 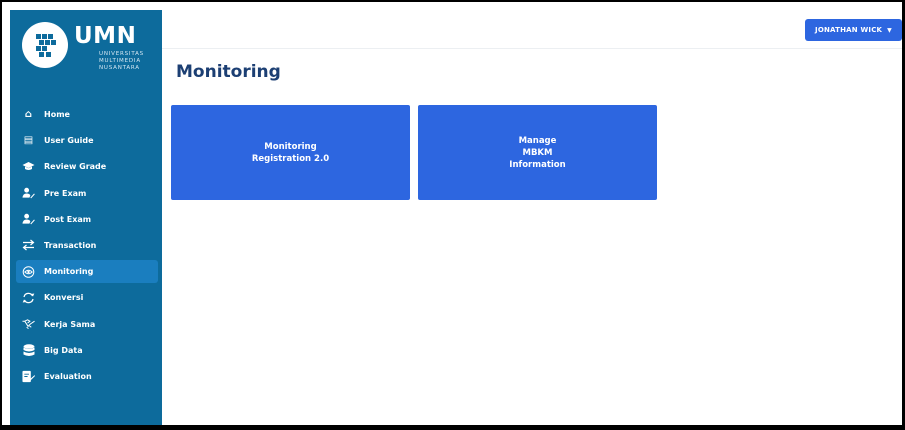 I want to click on chevron-down-icon: ▼, so click(x=889, y=30).